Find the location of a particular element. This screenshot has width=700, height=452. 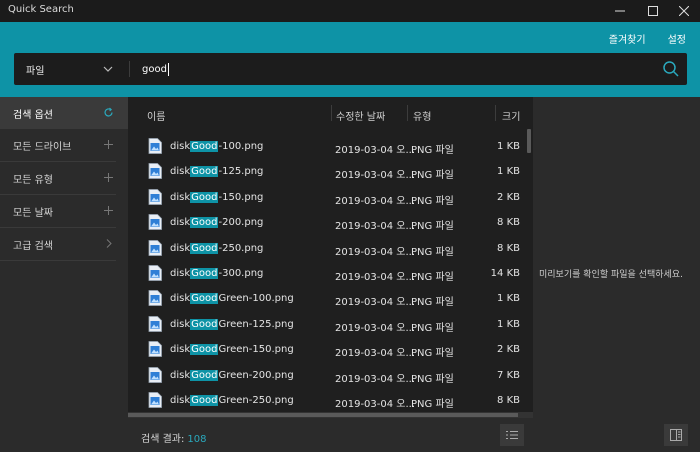

minimize-button is located at coordinates (620, 11).